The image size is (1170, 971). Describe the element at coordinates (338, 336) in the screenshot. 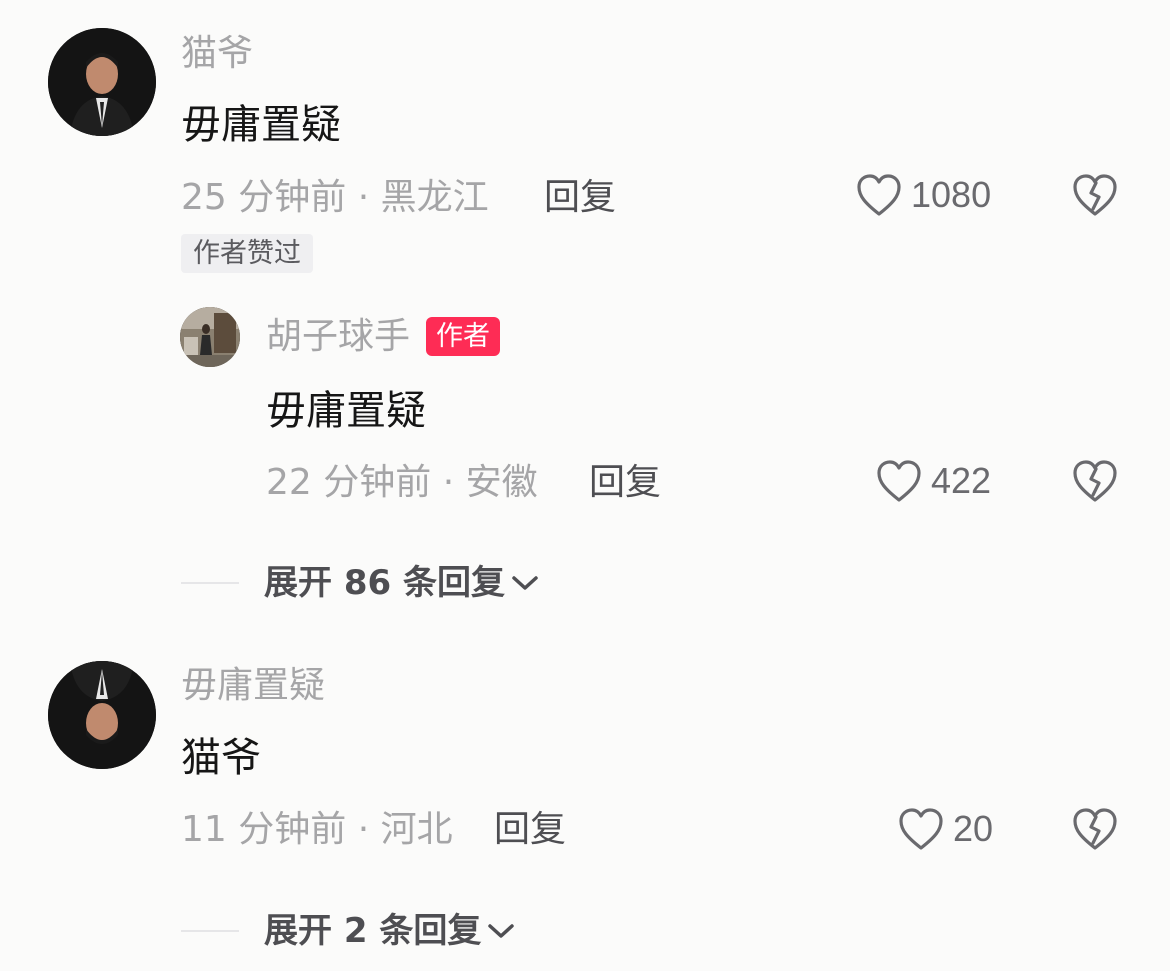

I see `reply-username: 胡子球手` at that location.